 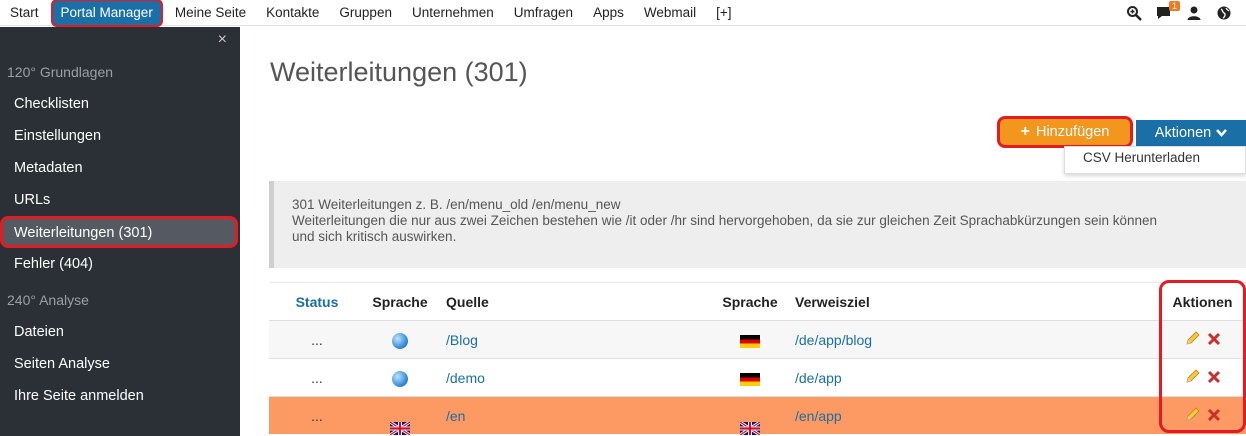 What do you see at coordinates (945, 340) in the screenshot?
I see `row-target-link: /de/app/blog` at bounding box center [945, 340].